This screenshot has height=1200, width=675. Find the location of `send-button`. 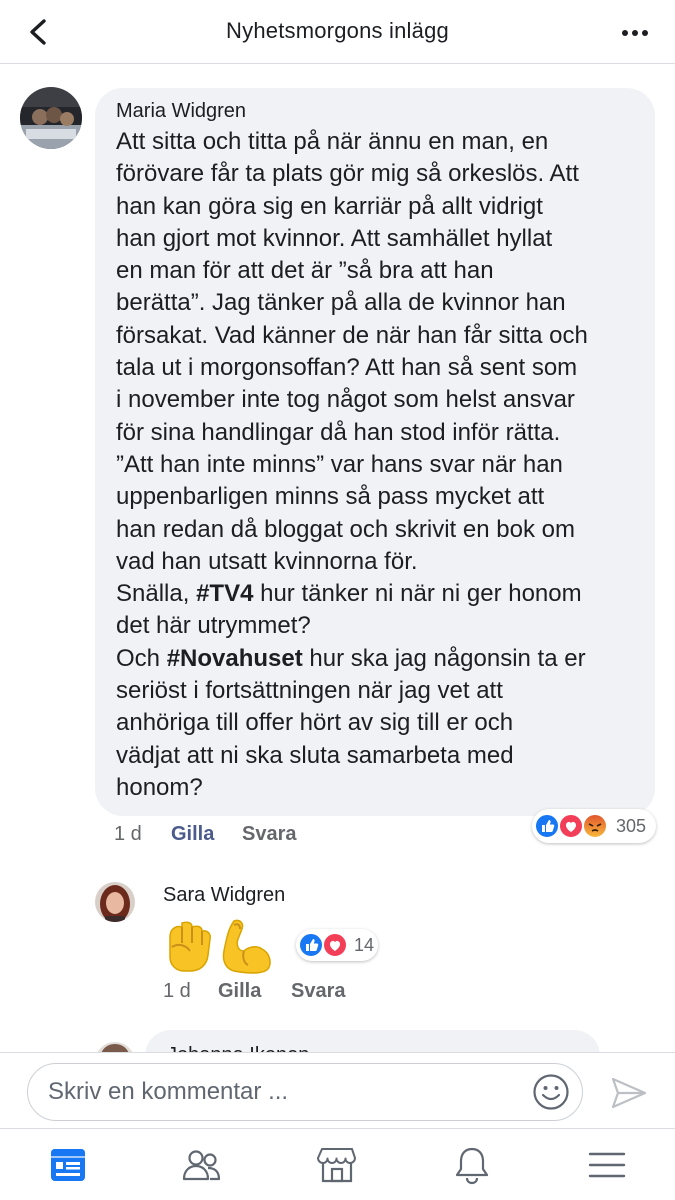

send-button is located at coordinates (629, 1093).